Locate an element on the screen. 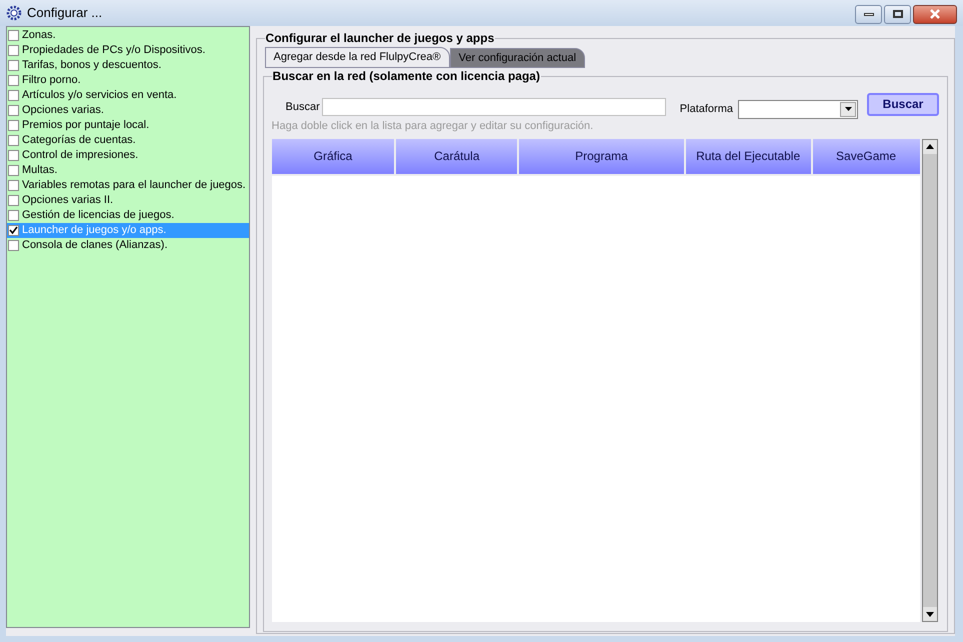 This screenshot has width=963, height=642. platform-label: Plataforma is located at coordinates (706, 109).